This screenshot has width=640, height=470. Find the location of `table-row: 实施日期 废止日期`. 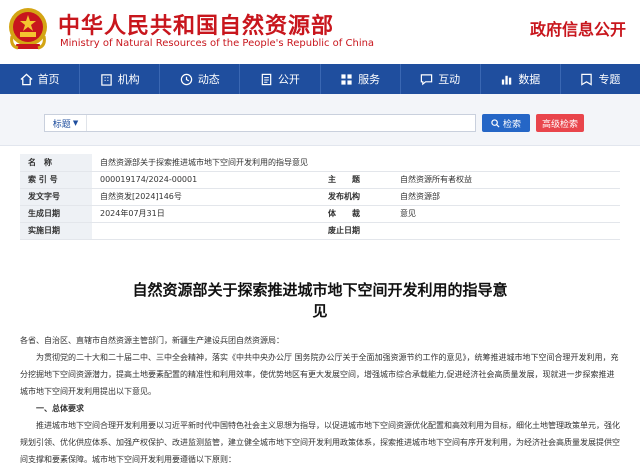

table-row: 实施日期 废止日期 is located at coordinates (320, 231).